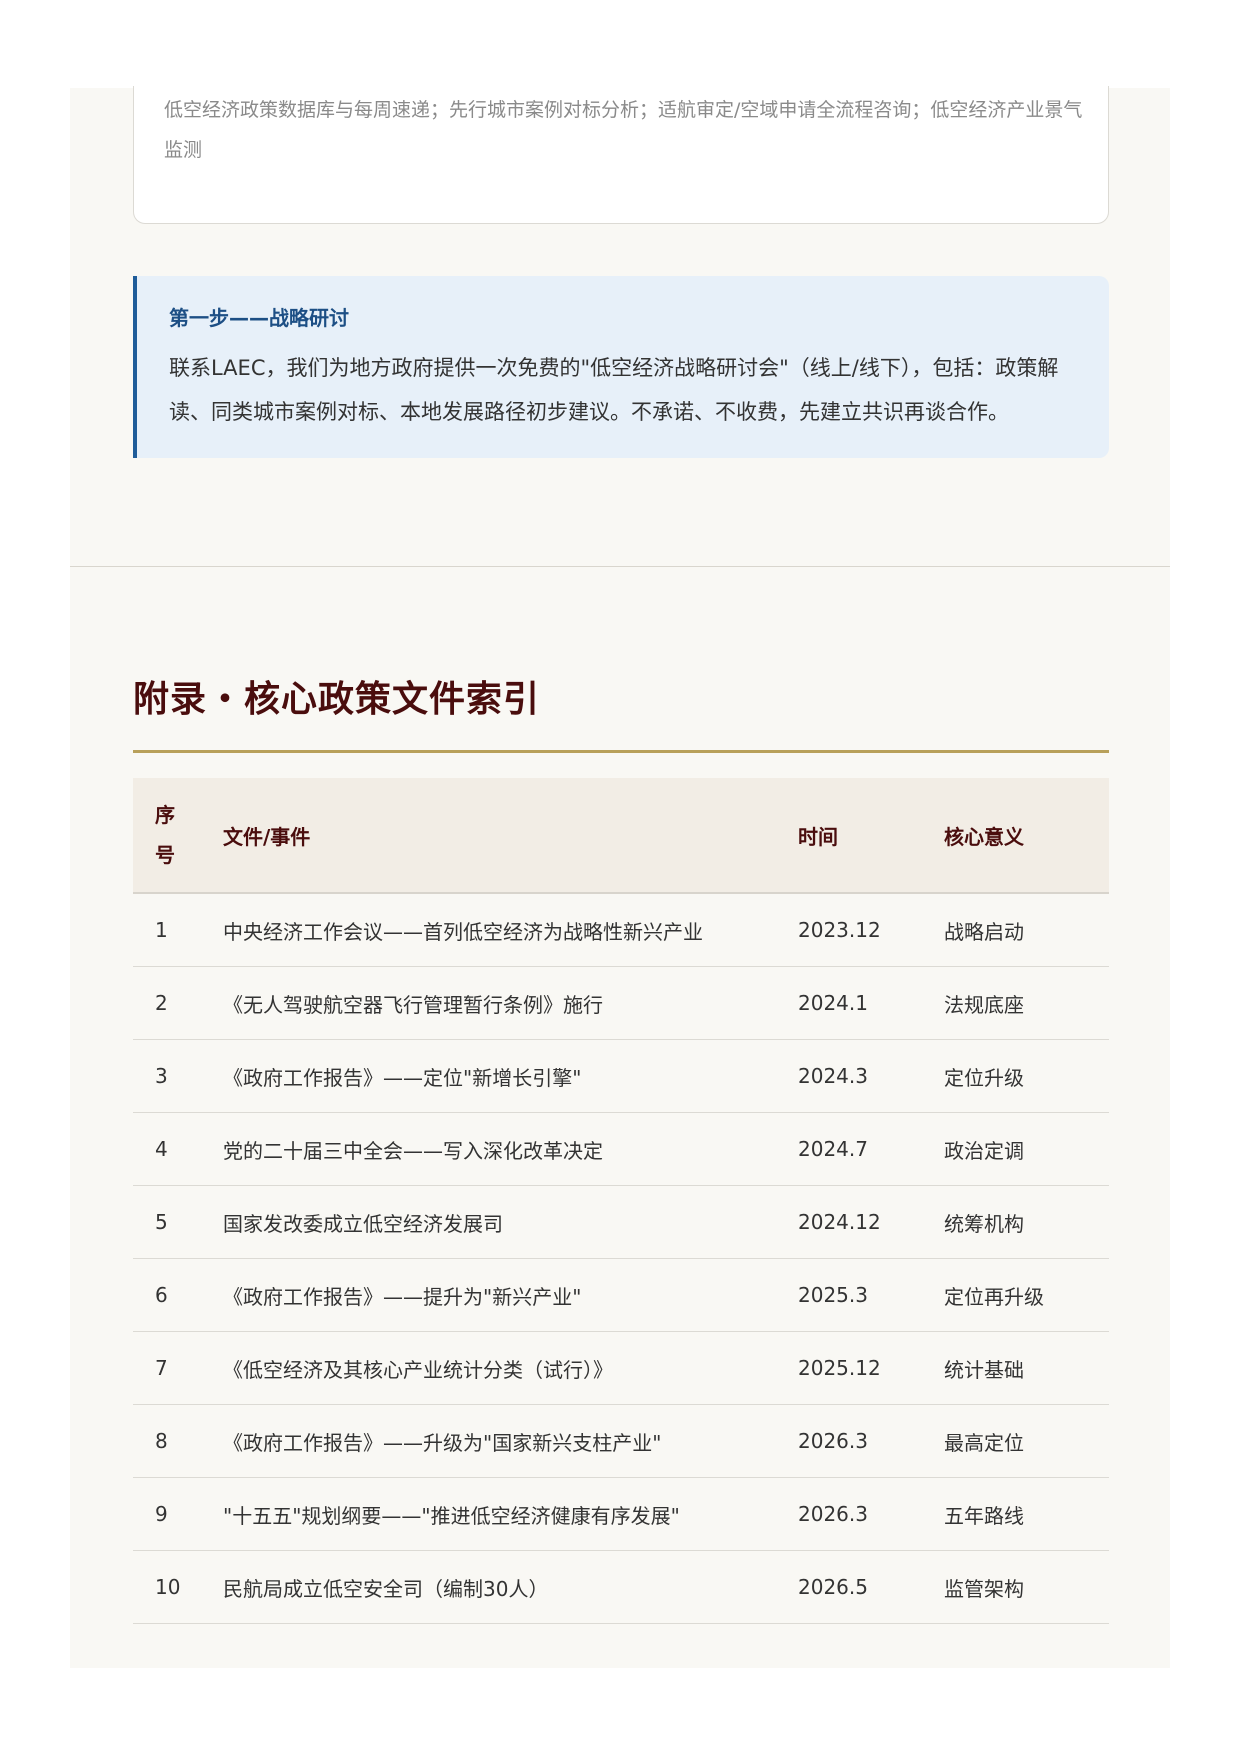 This screenshot has width=1242, height=1756. Describe the element at coordinates (1026, 1003) in the screenshot. I see `row-meaning: 法规底座` at that location.